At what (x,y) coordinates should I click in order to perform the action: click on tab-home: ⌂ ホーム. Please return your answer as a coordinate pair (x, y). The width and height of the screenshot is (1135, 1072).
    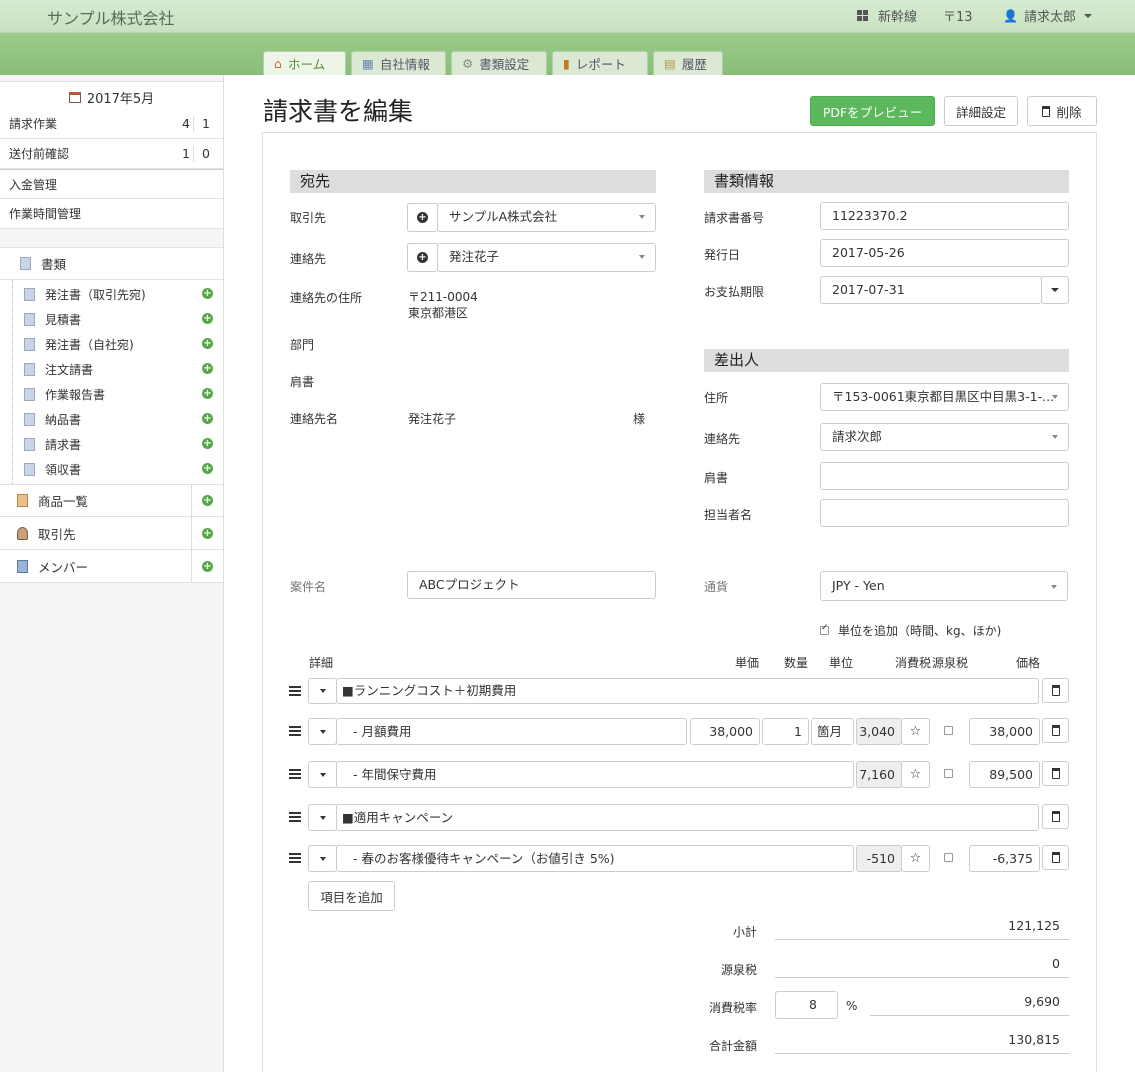
    Looking at the image, I should click on (304, 63).